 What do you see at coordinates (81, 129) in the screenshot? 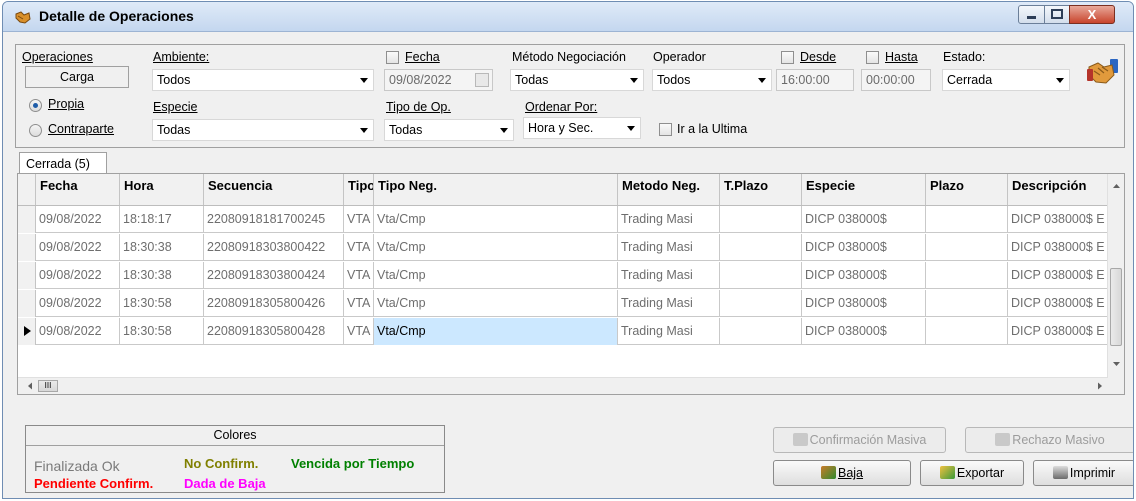
I see `contraparte-label: Contraparte` at bounding box center [81, 129].